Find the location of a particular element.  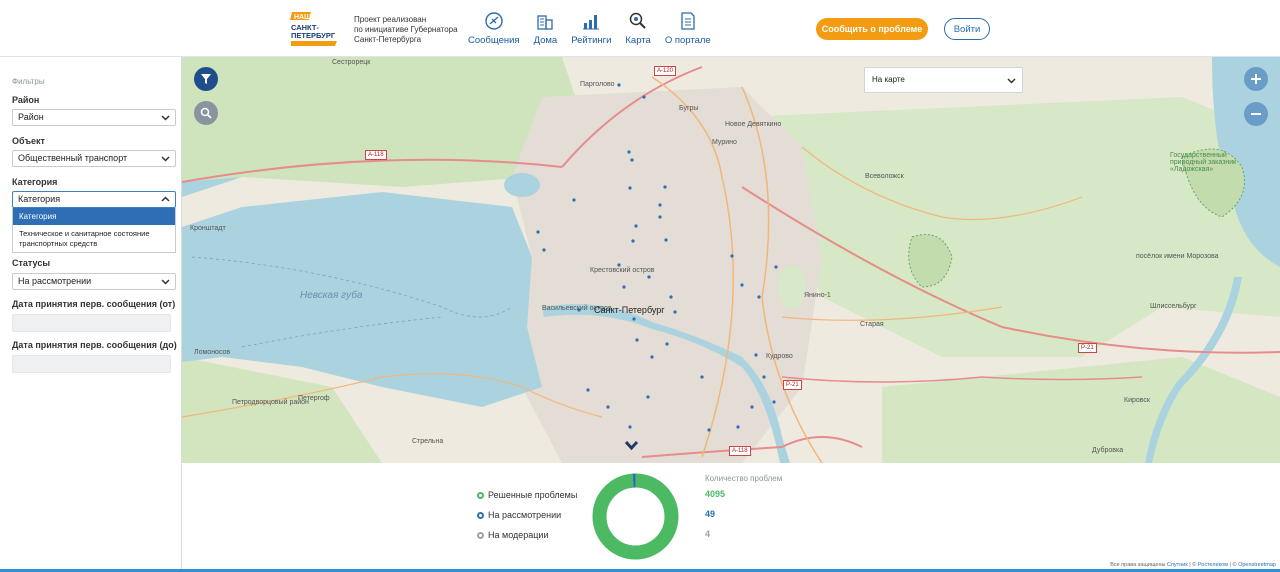

nav-ratings: Рейтинги is located at coordinates (591, 28).